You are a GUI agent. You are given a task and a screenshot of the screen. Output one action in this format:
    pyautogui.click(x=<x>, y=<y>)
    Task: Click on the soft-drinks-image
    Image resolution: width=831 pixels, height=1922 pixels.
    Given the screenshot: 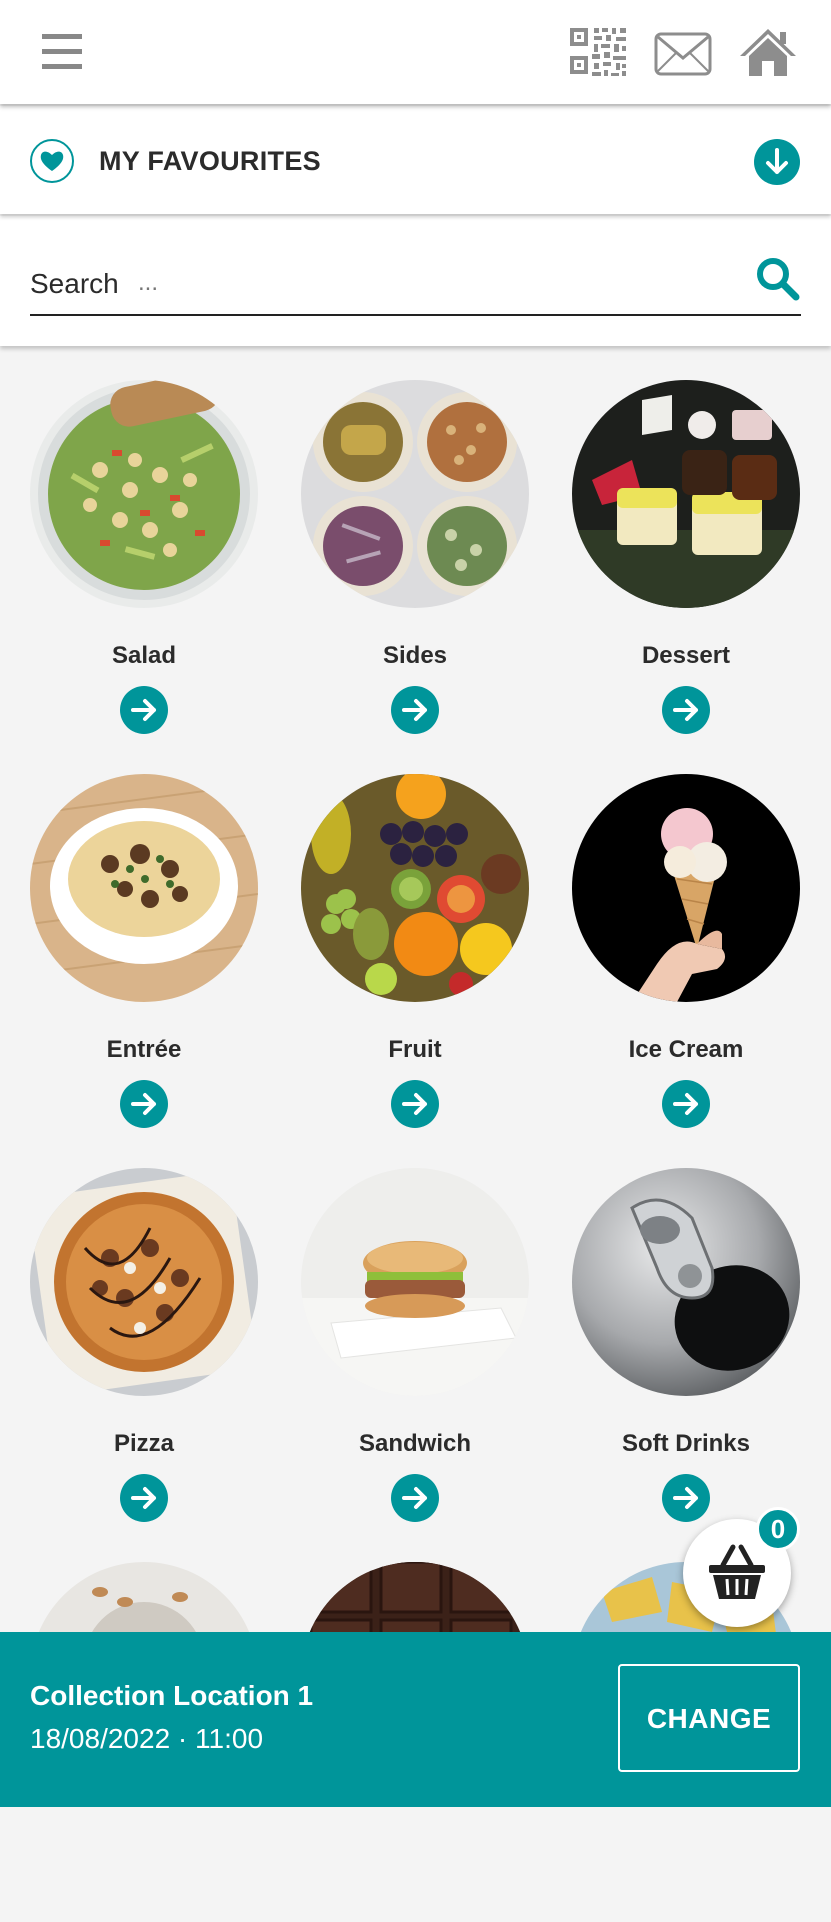 What is the action you would take?
    pyautogui.click(x=686, y=1282)
    